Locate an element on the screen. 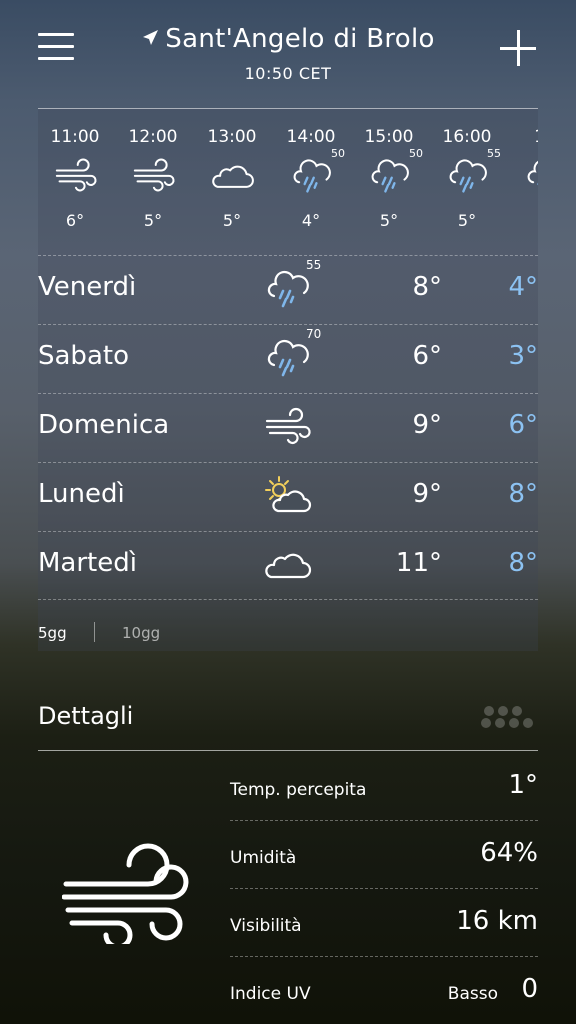 This screenshot has height=1024, width=576. hour-time: 11:00 is located at coordinates (75, 137).